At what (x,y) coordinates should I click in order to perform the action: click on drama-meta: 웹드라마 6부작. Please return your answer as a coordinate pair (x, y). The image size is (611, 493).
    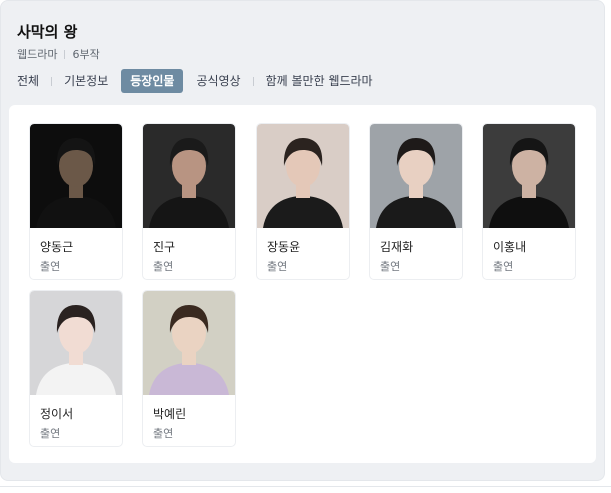
    Looking at the image, I should click on (58, 54).